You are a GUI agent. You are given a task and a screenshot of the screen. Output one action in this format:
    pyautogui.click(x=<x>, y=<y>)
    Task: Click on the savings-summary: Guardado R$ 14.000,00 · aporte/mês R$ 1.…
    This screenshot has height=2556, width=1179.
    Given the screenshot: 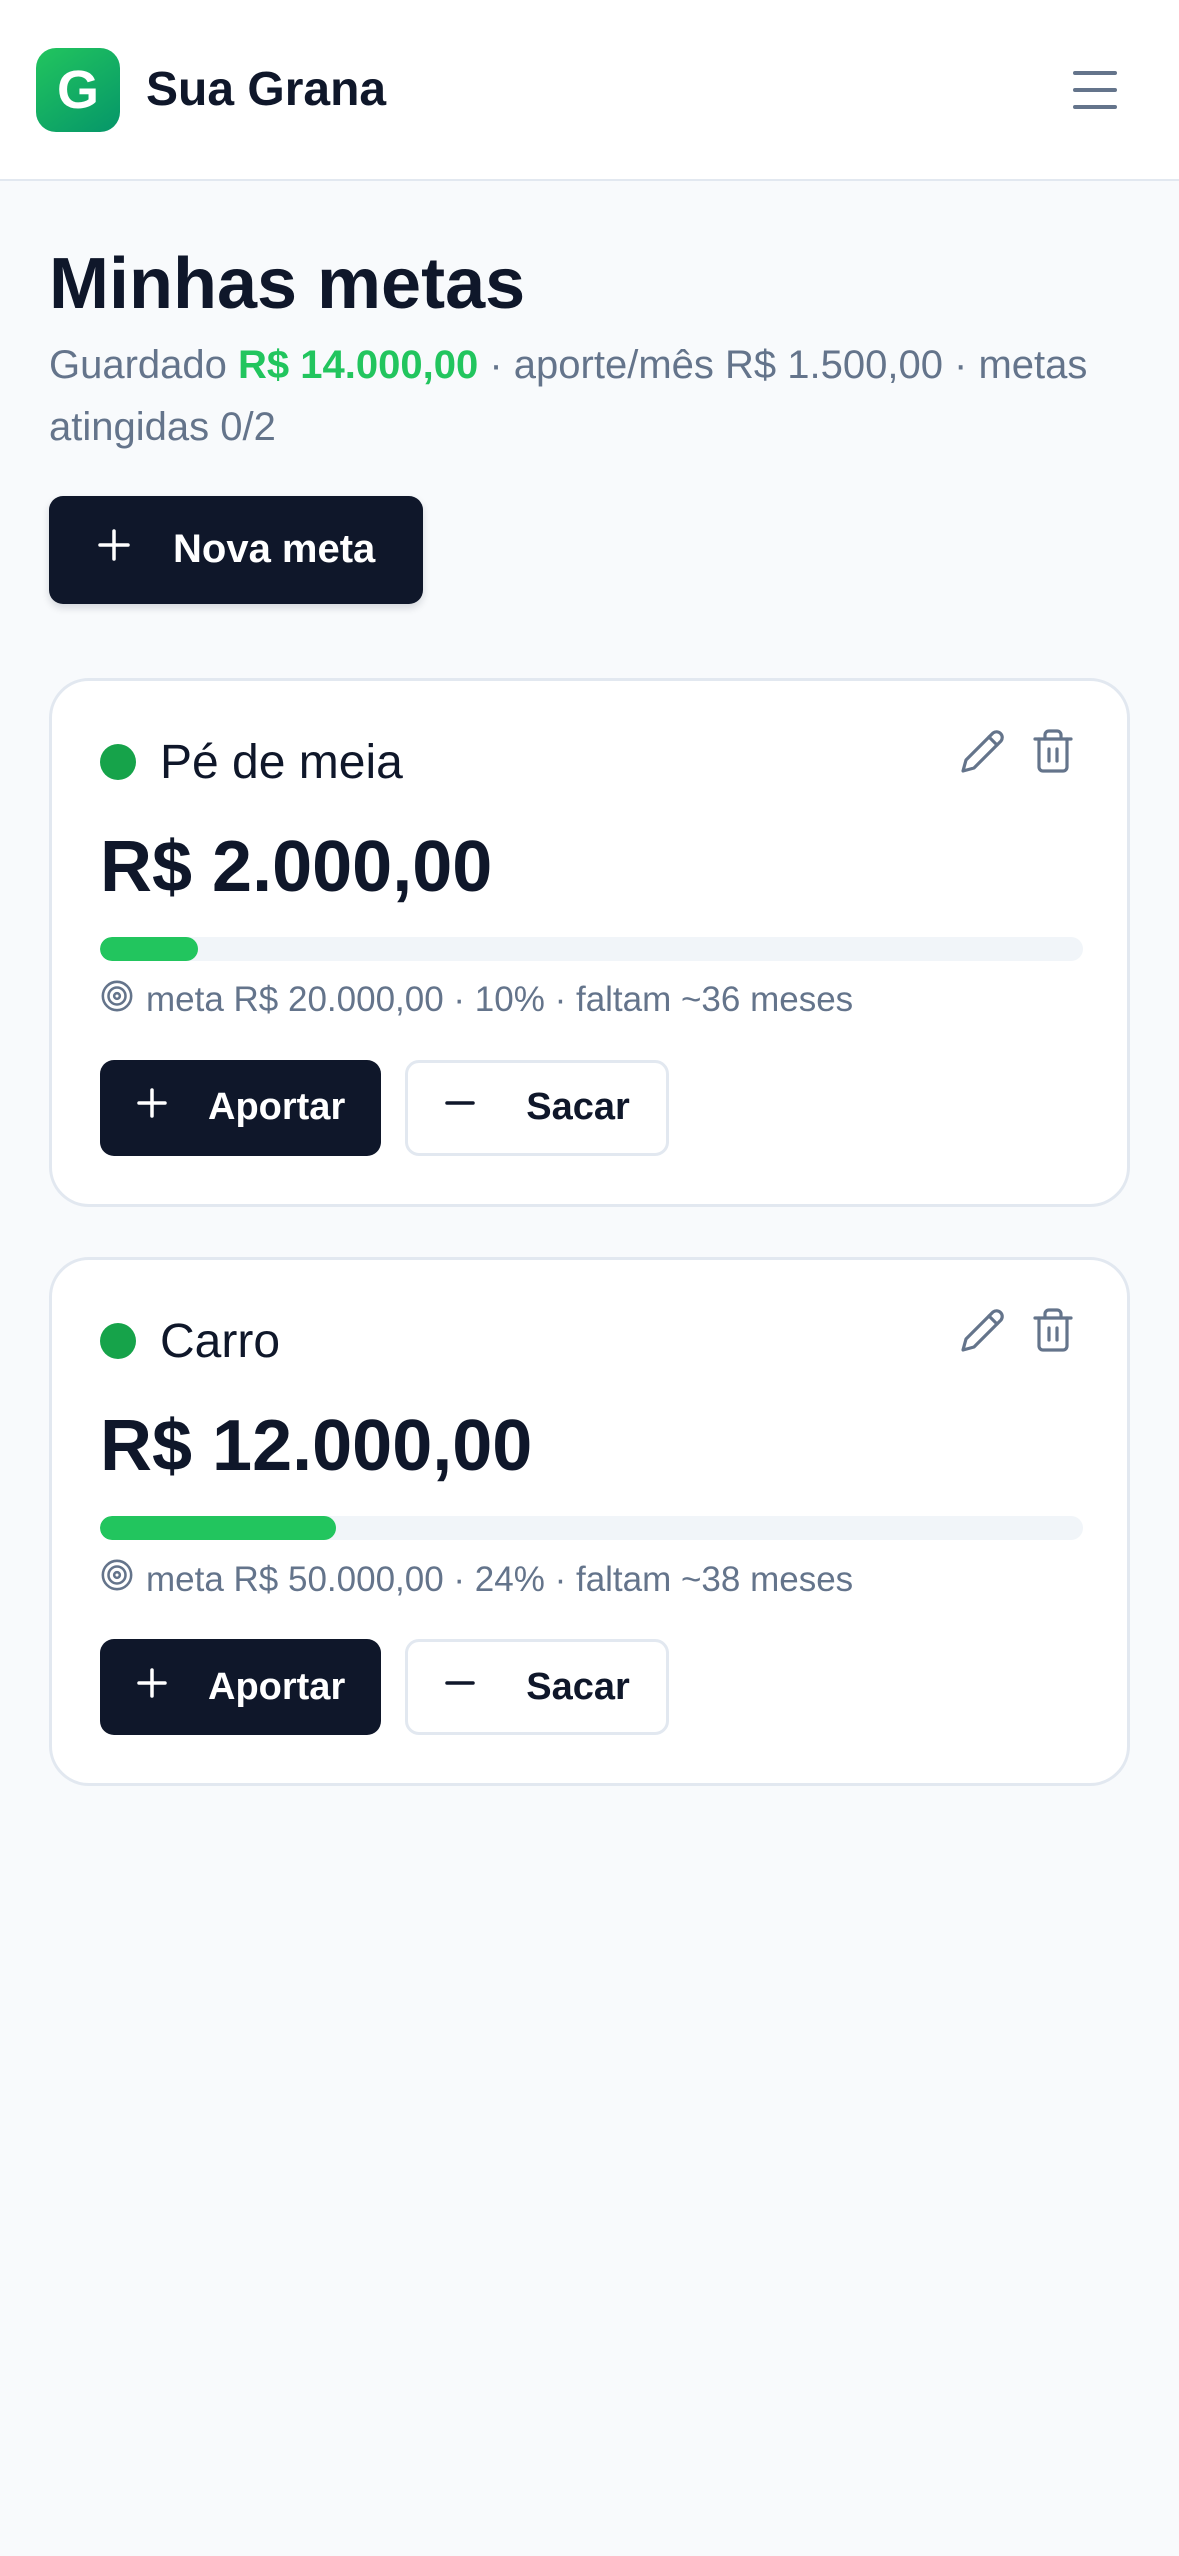 What is the action you would take?
    pyautogui.click(x=594, y=396)
    